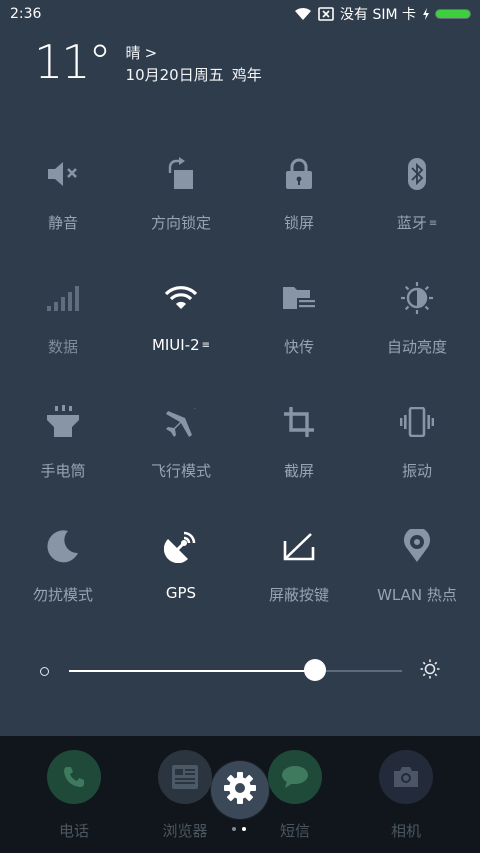 This screenshot has height=853, width=480. I want to click on weather-date: 10月20日周五, so click(174, 75).